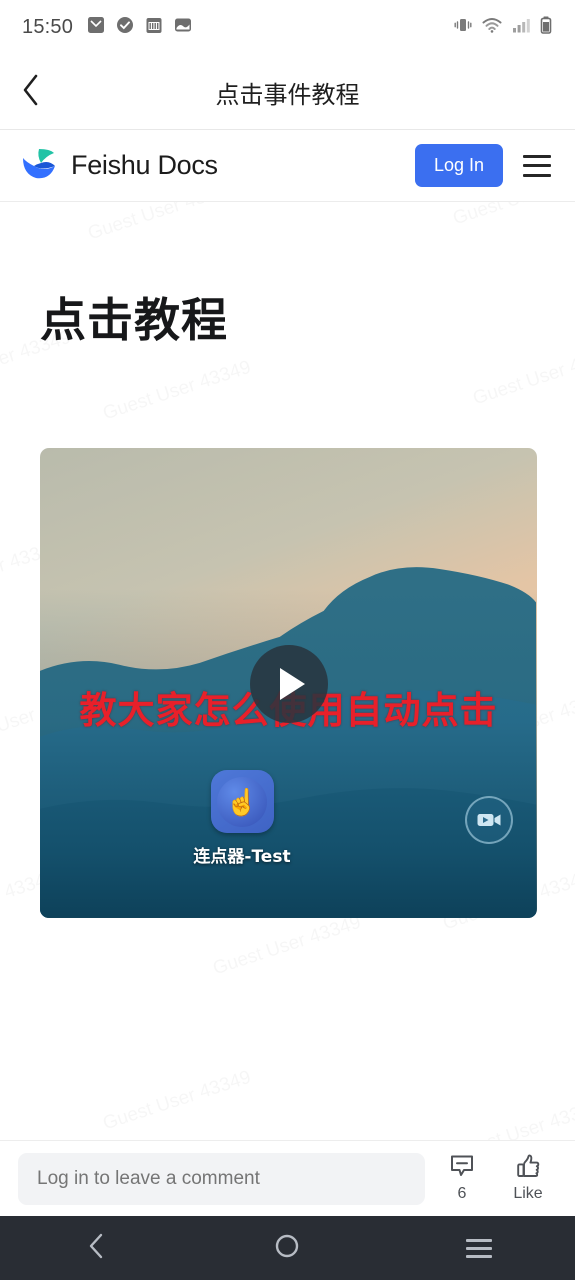  I want to click on comment-count-button: 6, so click(462, 1178).